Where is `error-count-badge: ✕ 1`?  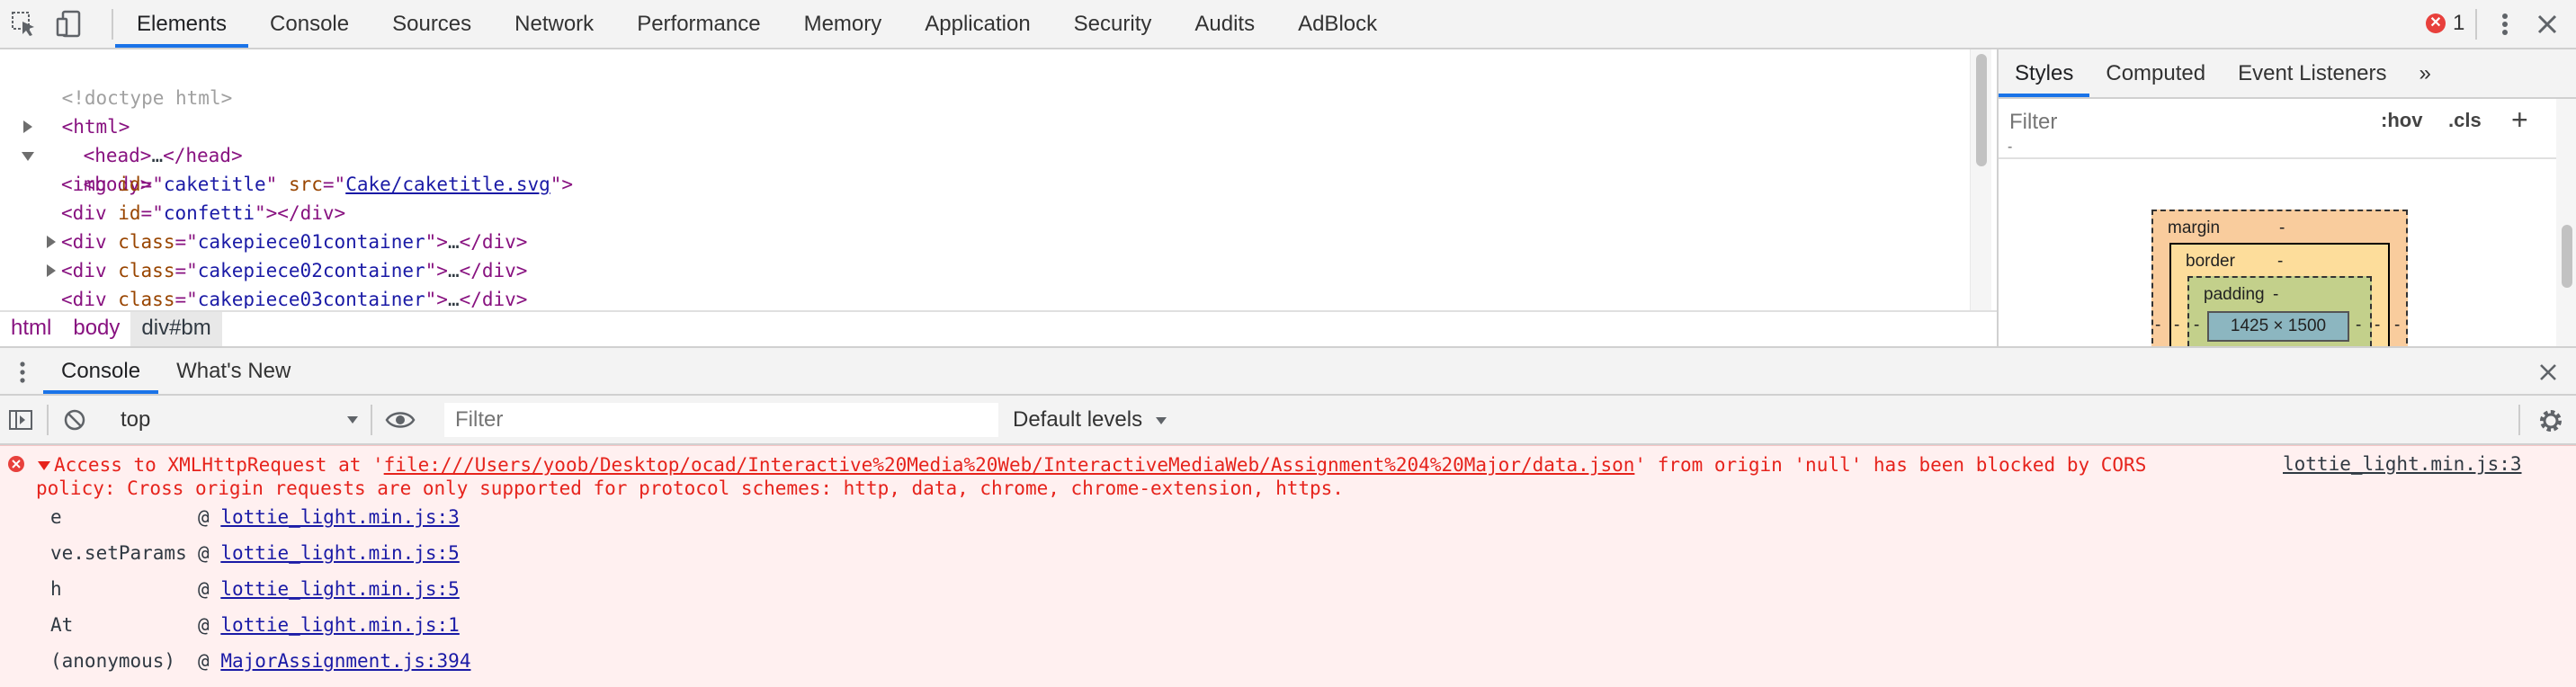 error-count-badge: ✕ 1 is located at coordinates (2445, 23).